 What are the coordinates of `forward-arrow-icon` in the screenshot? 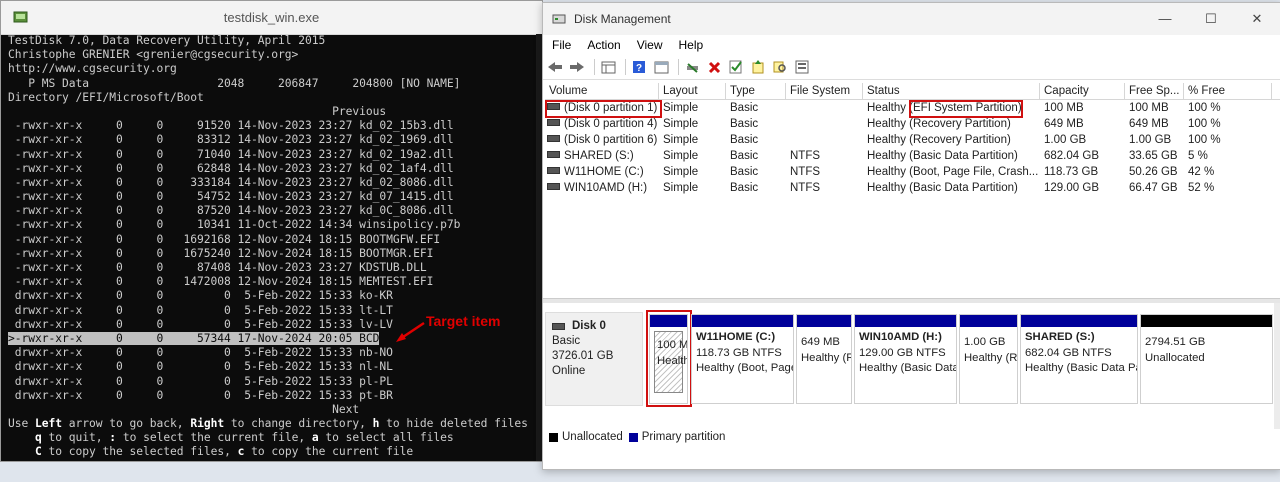 It's located at (577, 67).